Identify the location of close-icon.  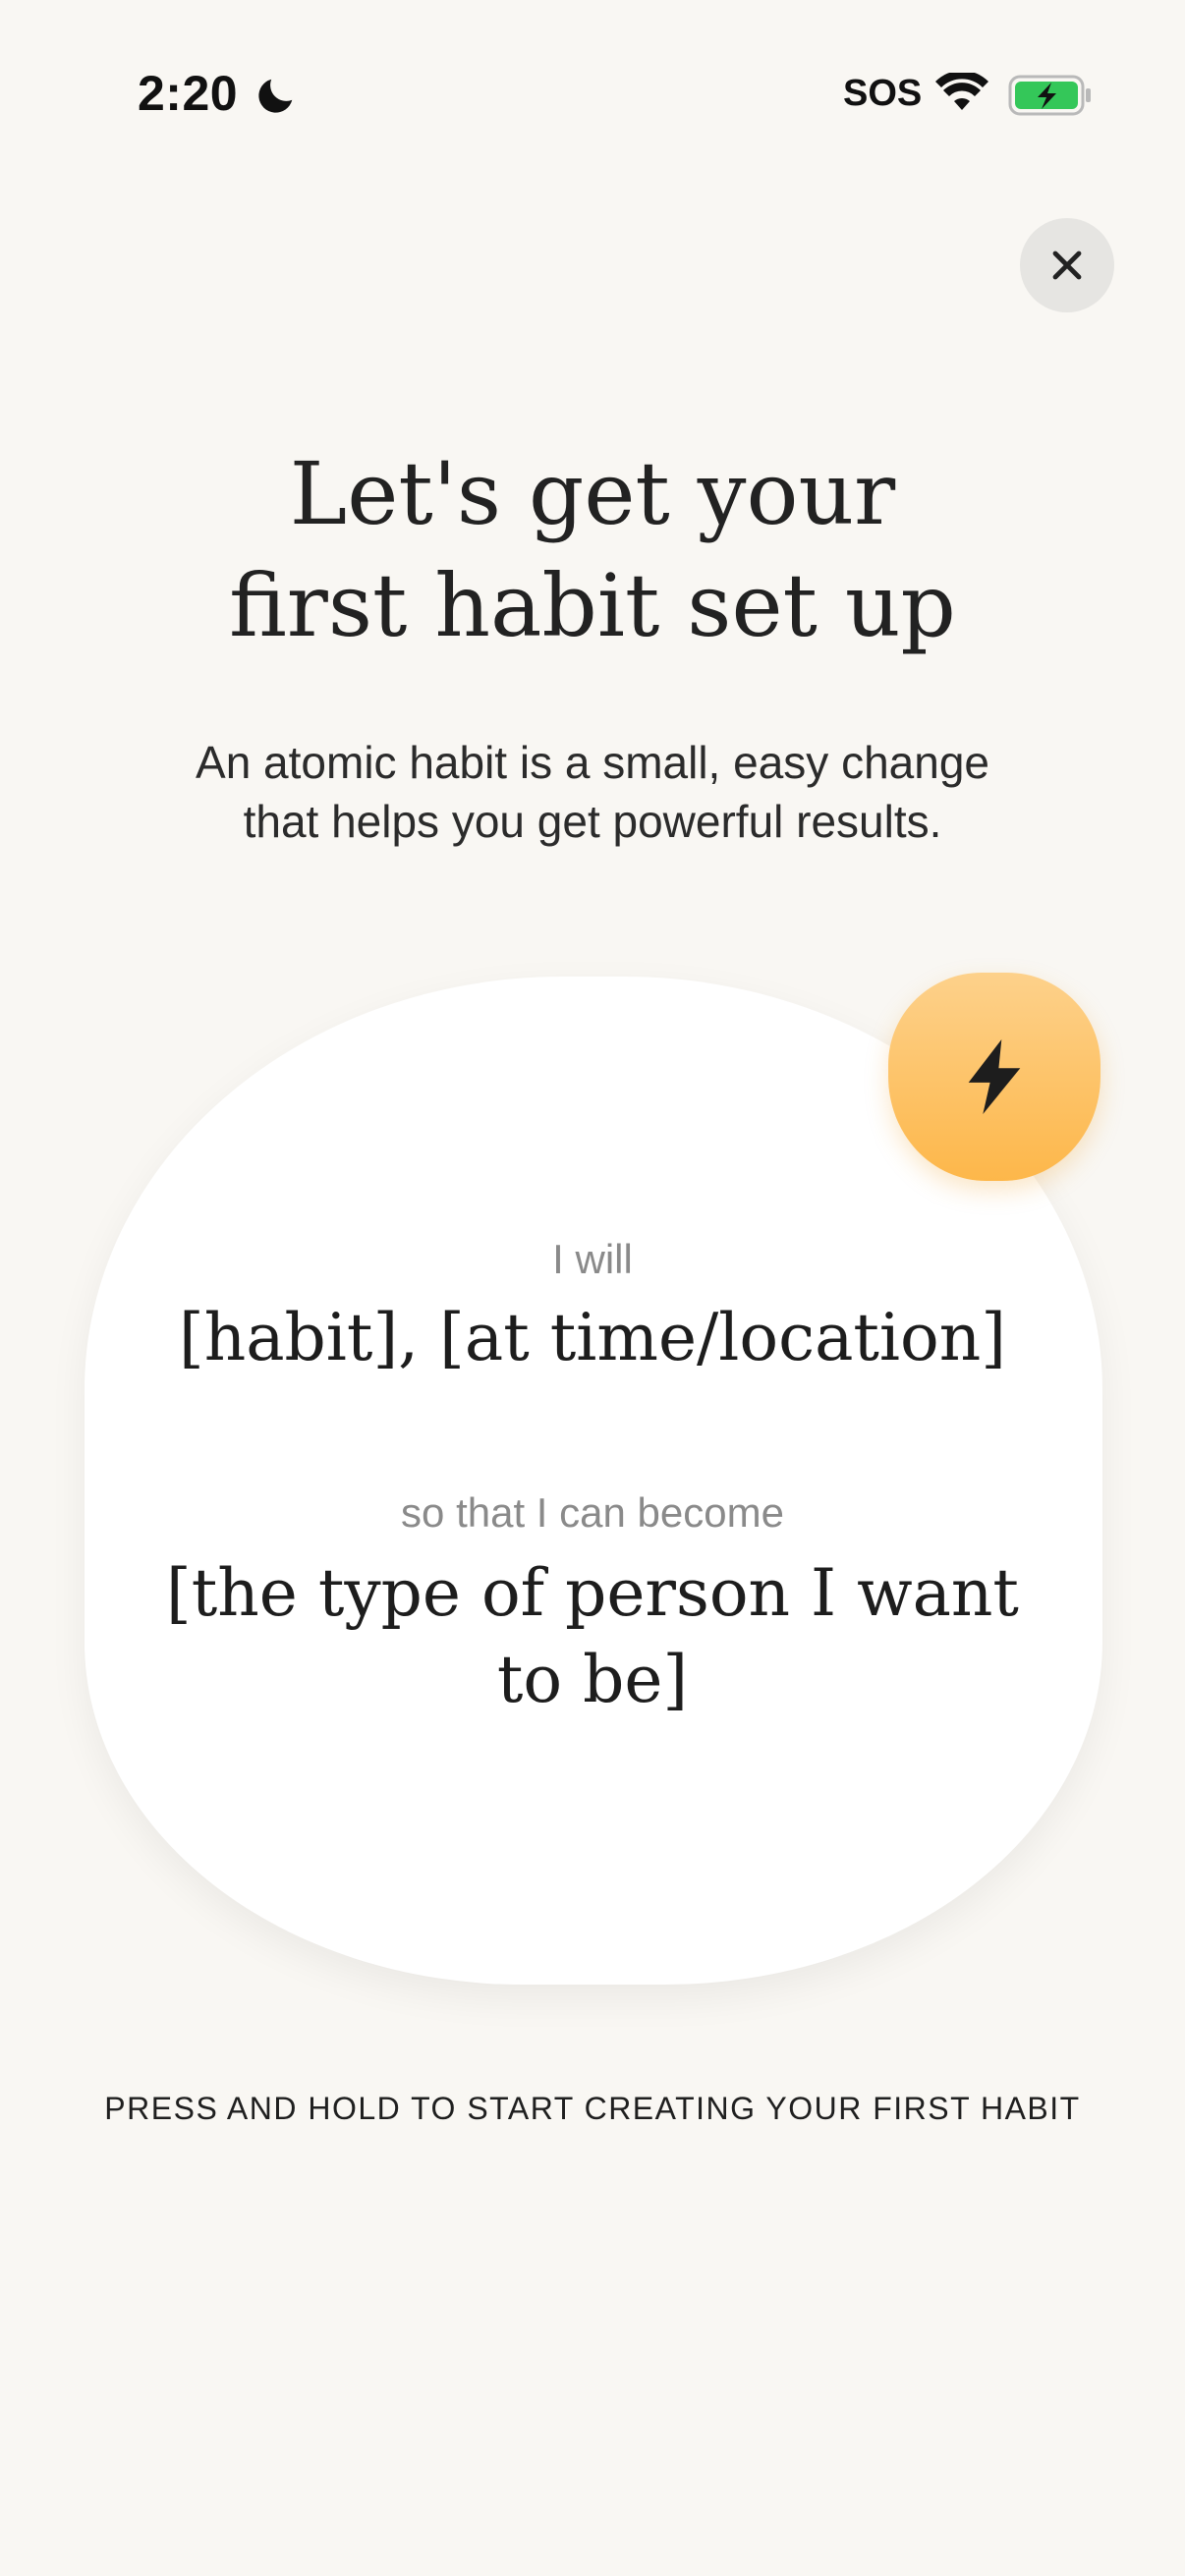
(1067, 265).